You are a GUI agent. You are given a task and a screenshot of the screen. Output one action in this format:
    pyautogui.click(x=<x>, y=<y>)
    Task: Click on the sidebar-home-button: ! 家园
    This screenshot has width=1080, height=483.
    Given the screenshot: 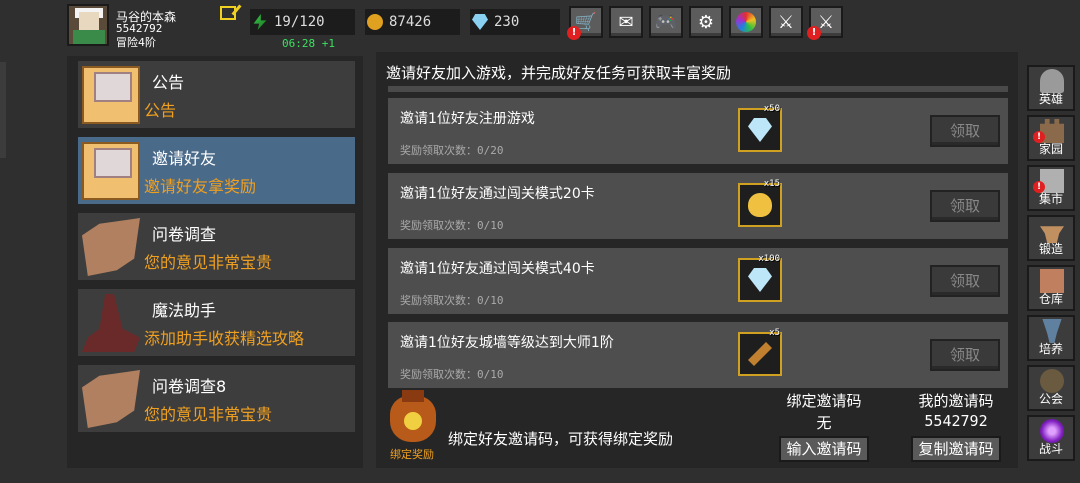 What is the action you would take?
    pyautogui.click(x=1051, y=138)
    